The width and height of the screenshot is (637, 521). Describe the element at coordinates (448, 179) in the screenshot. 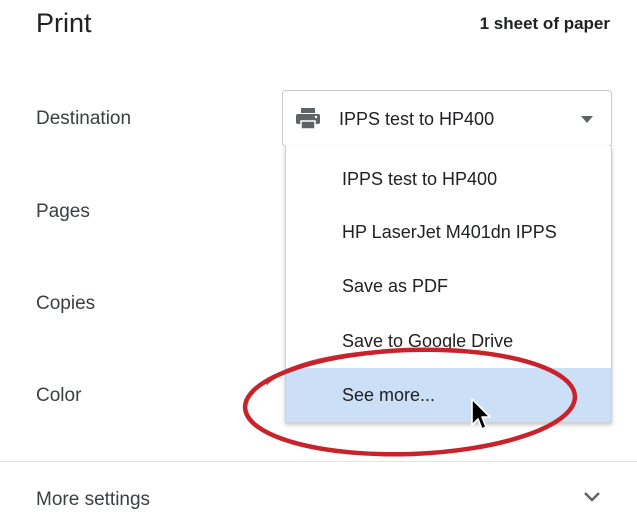

I see `dropdown-option-ipps-test: IPPS test to HP400` at that location.